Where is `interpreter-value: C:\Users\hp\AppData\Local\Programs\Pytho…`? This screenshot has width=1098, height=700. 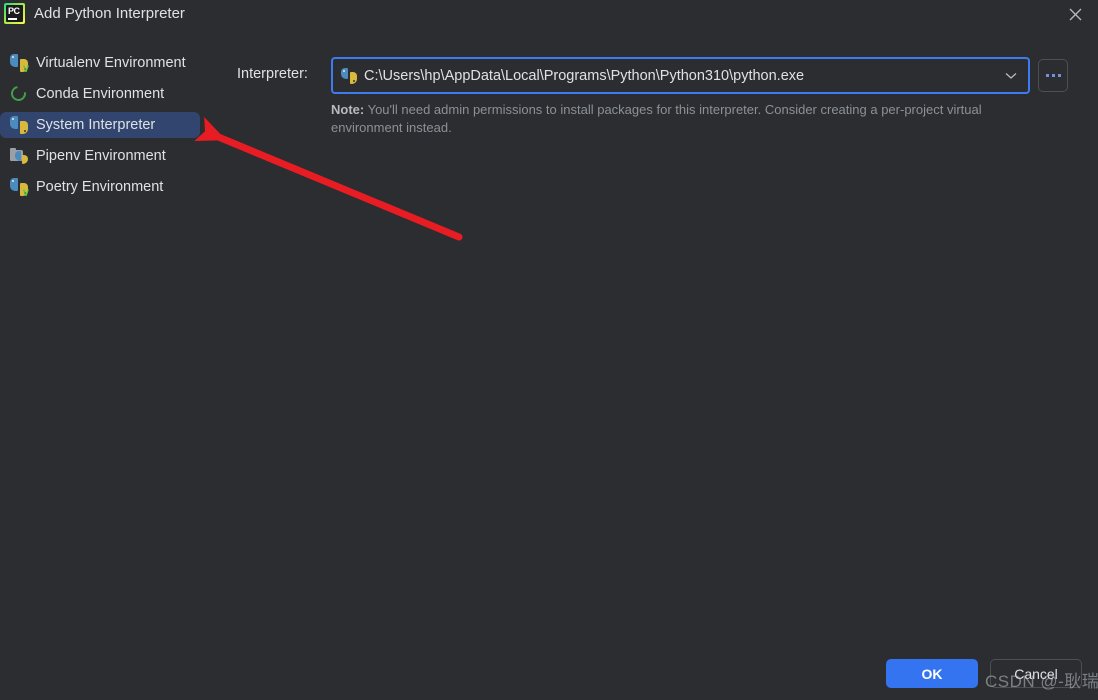
interpreter-value: C:\Users\hp\AppData\Local\Programs\Pytho… is located at coordinates (584, 75).